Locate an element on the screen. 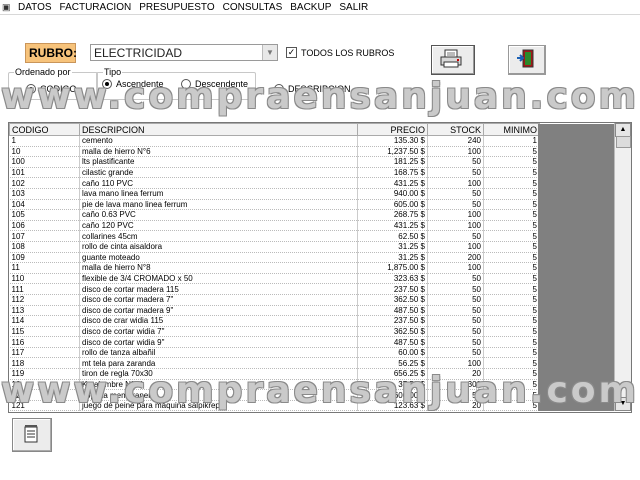 This screenshot has height=480, width=640. table-row: 109 guante moteado 31.25 $200 5 is located at coordinates (274, 258).